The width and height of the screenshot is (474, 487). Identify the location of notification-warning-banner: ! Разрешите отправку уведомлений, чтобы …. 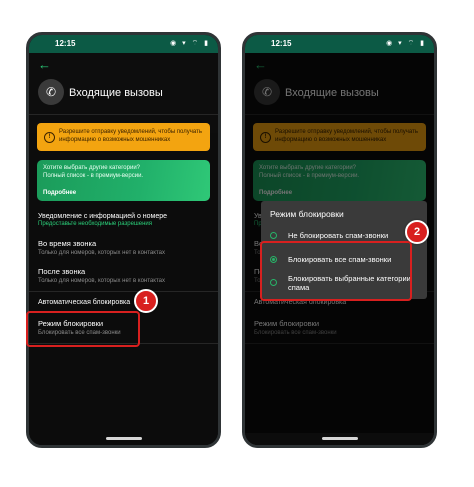
(123, 137).